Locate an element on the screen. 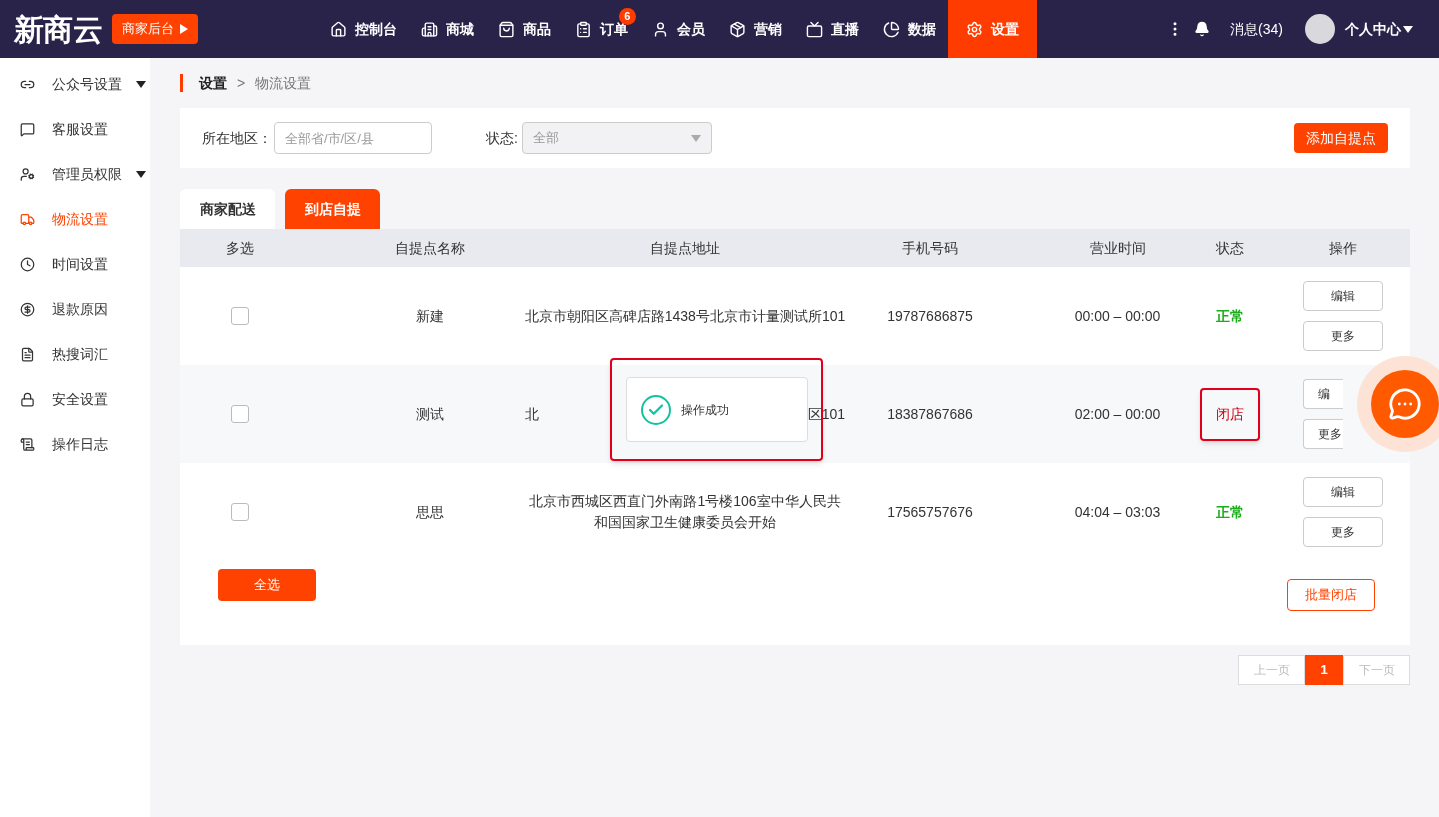 This screenshot has width=1439, height=817. sidebar-item: 公众号设置 is located at coordinates (75, 84).